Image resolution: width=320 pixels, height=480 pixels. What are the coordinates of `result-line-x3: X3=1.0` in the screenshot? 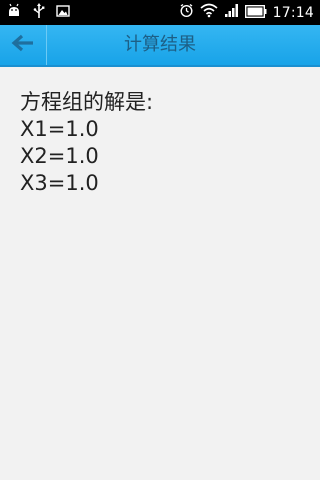 It's located at (59, 183).